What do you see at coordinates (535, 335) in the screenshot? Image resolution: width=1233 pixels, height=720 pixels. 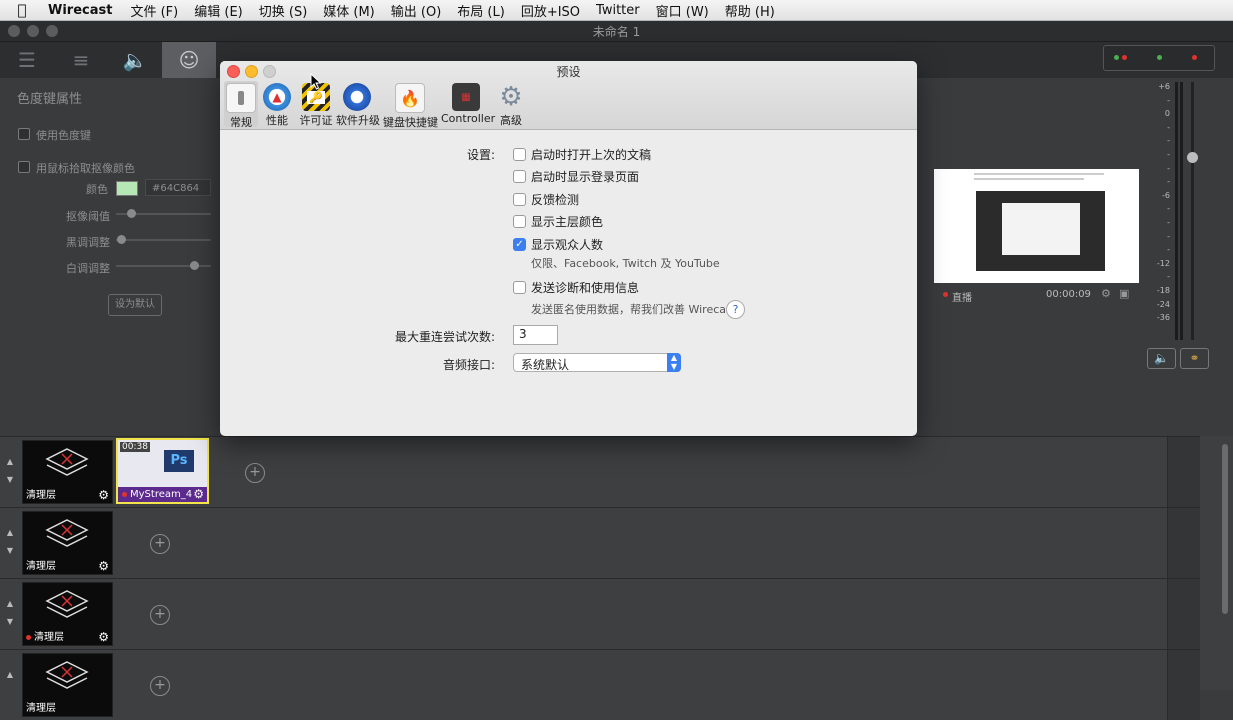 I see `retry-count-field: 3` at bounding box center [535, 335].